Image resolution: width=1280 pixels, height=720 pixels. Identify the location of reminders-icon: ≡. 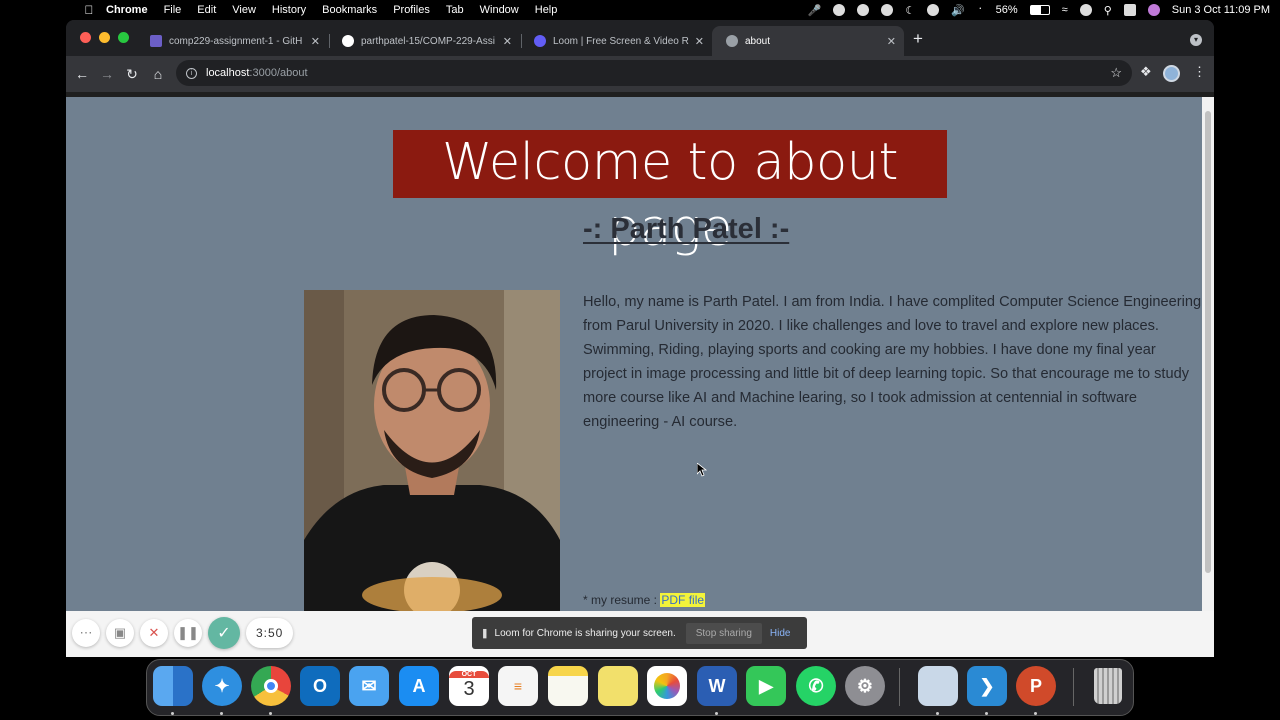
(518, 686).